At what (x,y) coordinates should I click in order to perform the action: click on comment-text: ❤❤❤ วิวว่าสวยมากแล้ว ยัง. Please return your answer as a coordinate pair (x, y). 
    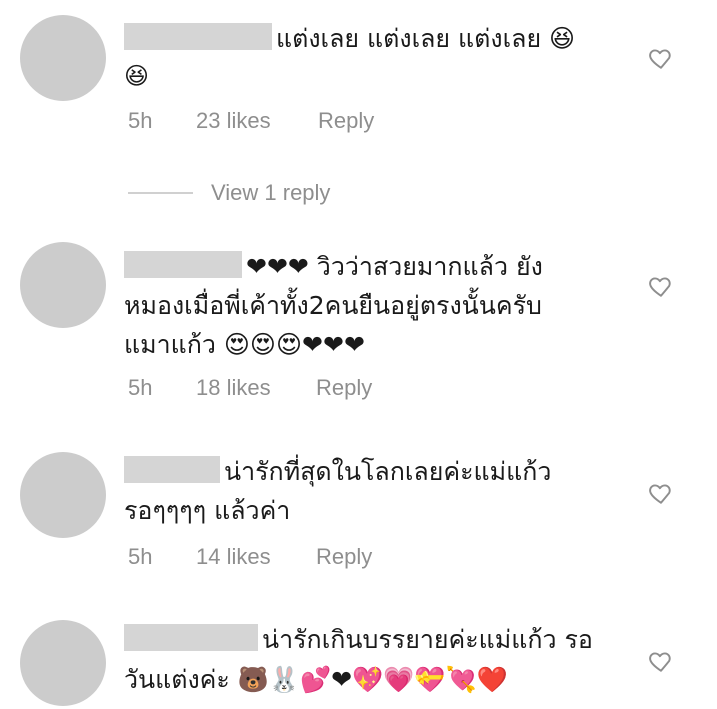
    Looking at the image, I should click on (333, 267).